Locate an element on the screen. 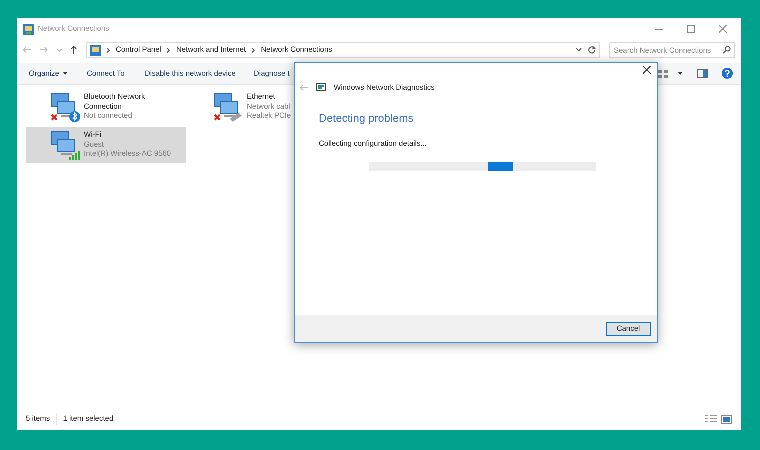 The width and height of the screenshot is (760, 450). maximize-icon is located at coordinates (691, 29).